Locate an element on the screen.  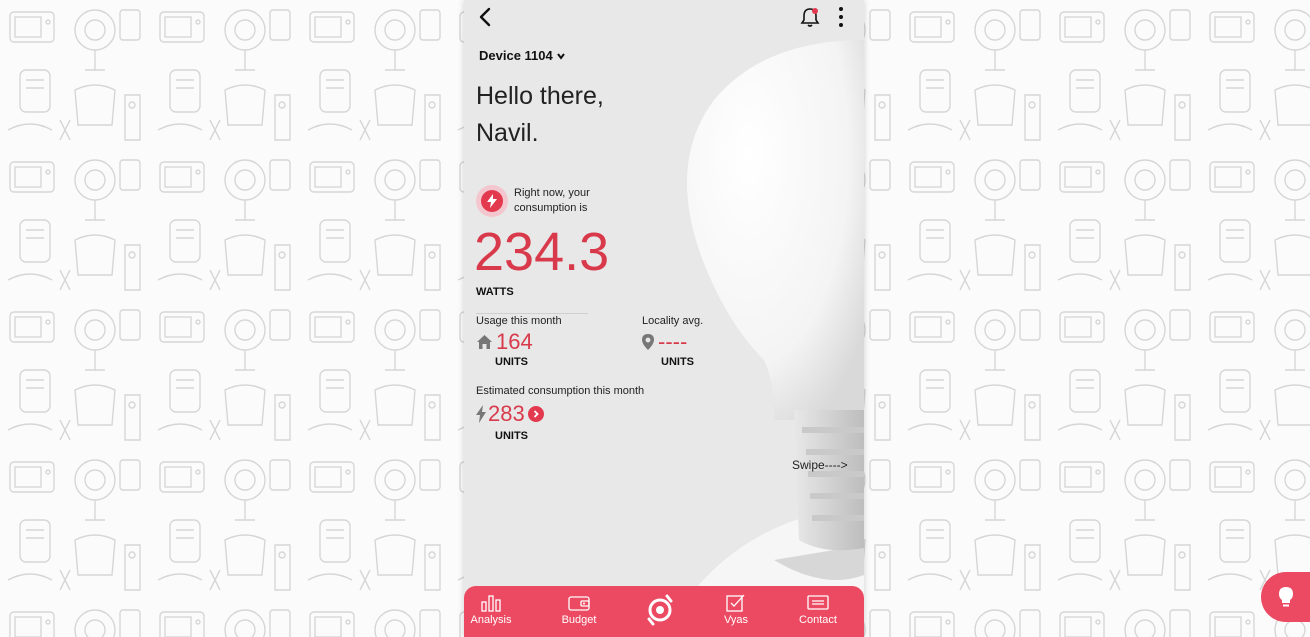
bottom-navigation: Analysis Budget Vyas Contact is located at coordinates (664, 611).